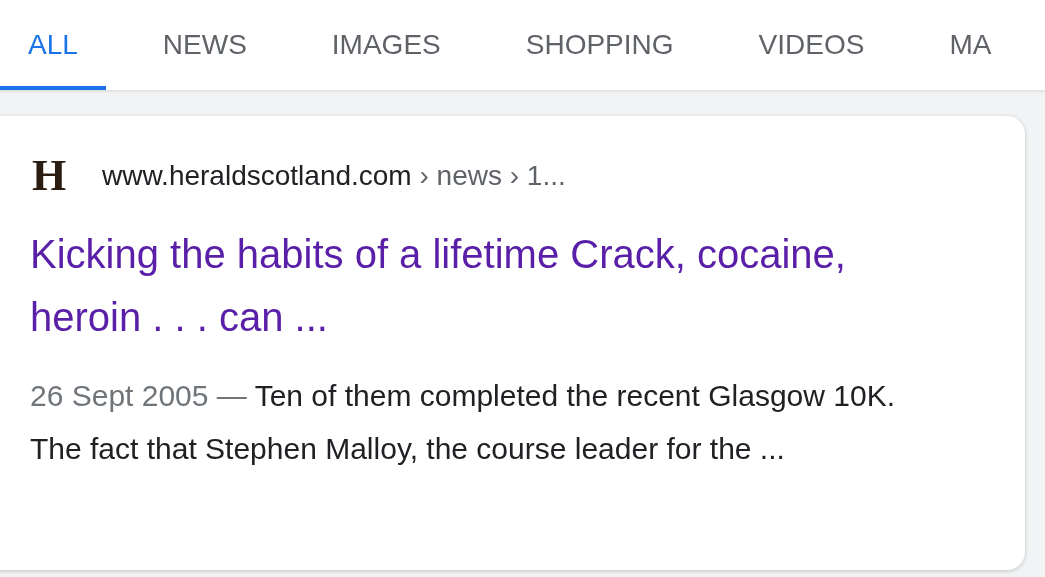  Describe the element at coordinates (811, 45) in the screenshot. I see `tab: VIDEOS` at that location.